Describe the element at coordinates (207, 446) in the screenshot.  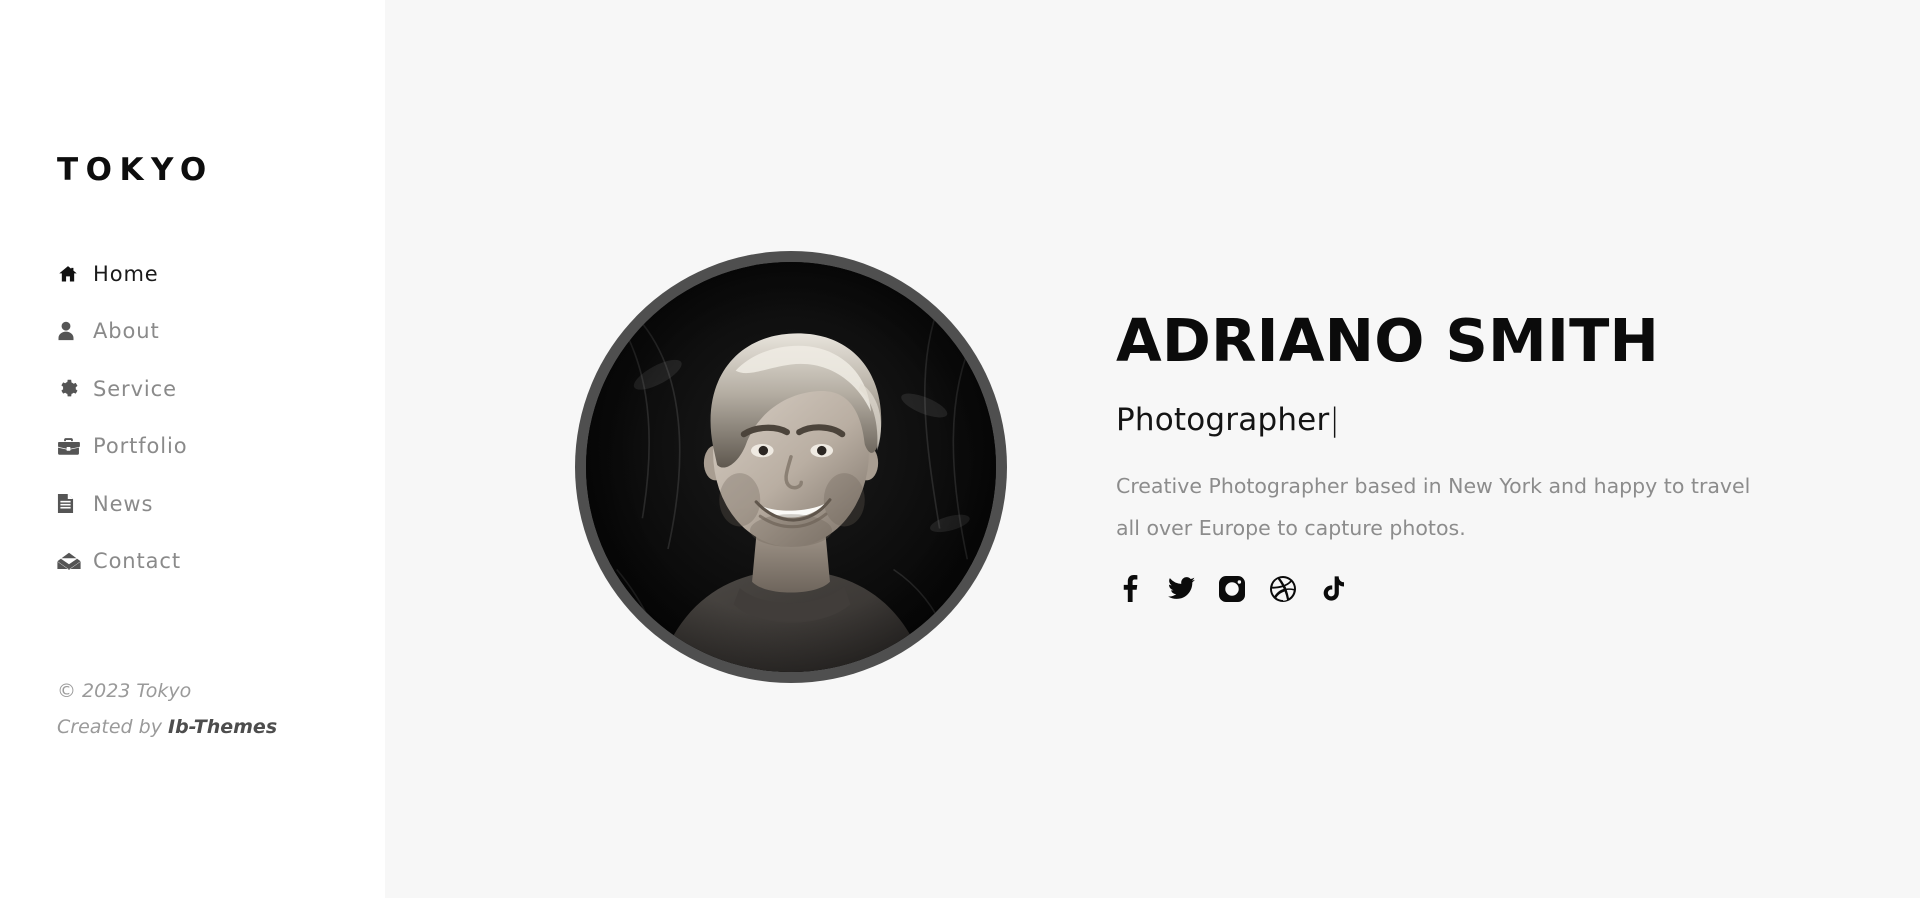
I see `sidebar-item-portfolio: Portfolio` at that location.